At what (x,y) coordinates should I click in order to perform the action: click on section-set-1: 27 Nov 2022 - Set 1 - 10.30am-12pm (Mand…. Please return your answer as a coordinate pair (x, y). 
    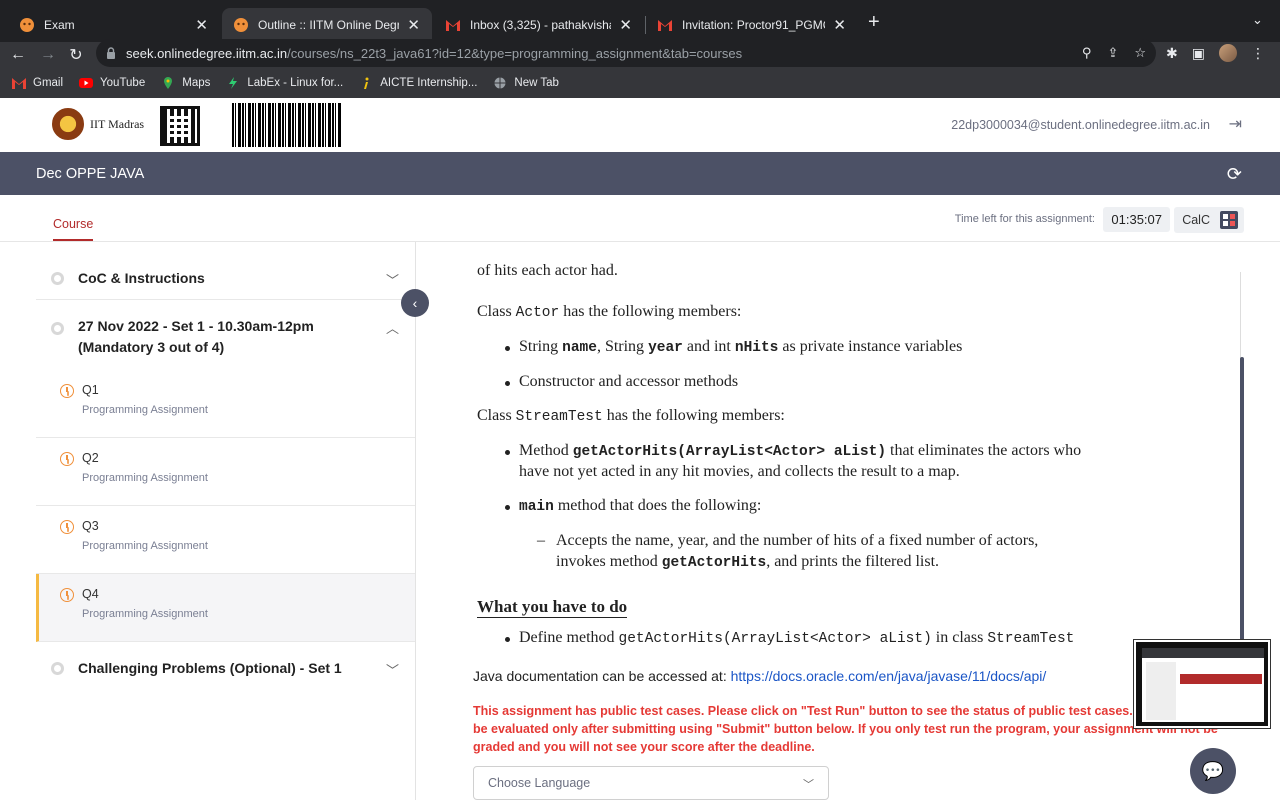
    Looking at the image, I should click on (225, 334).